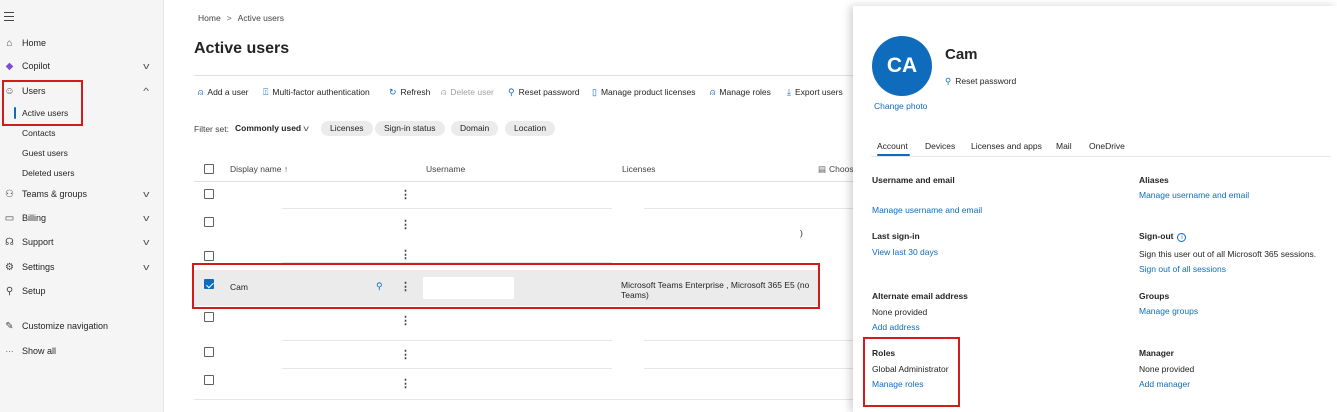 This screenshot has width=1337, height=412. I want to click on manage-roles-button: ⍝ Manage roles, so click(740, 92).